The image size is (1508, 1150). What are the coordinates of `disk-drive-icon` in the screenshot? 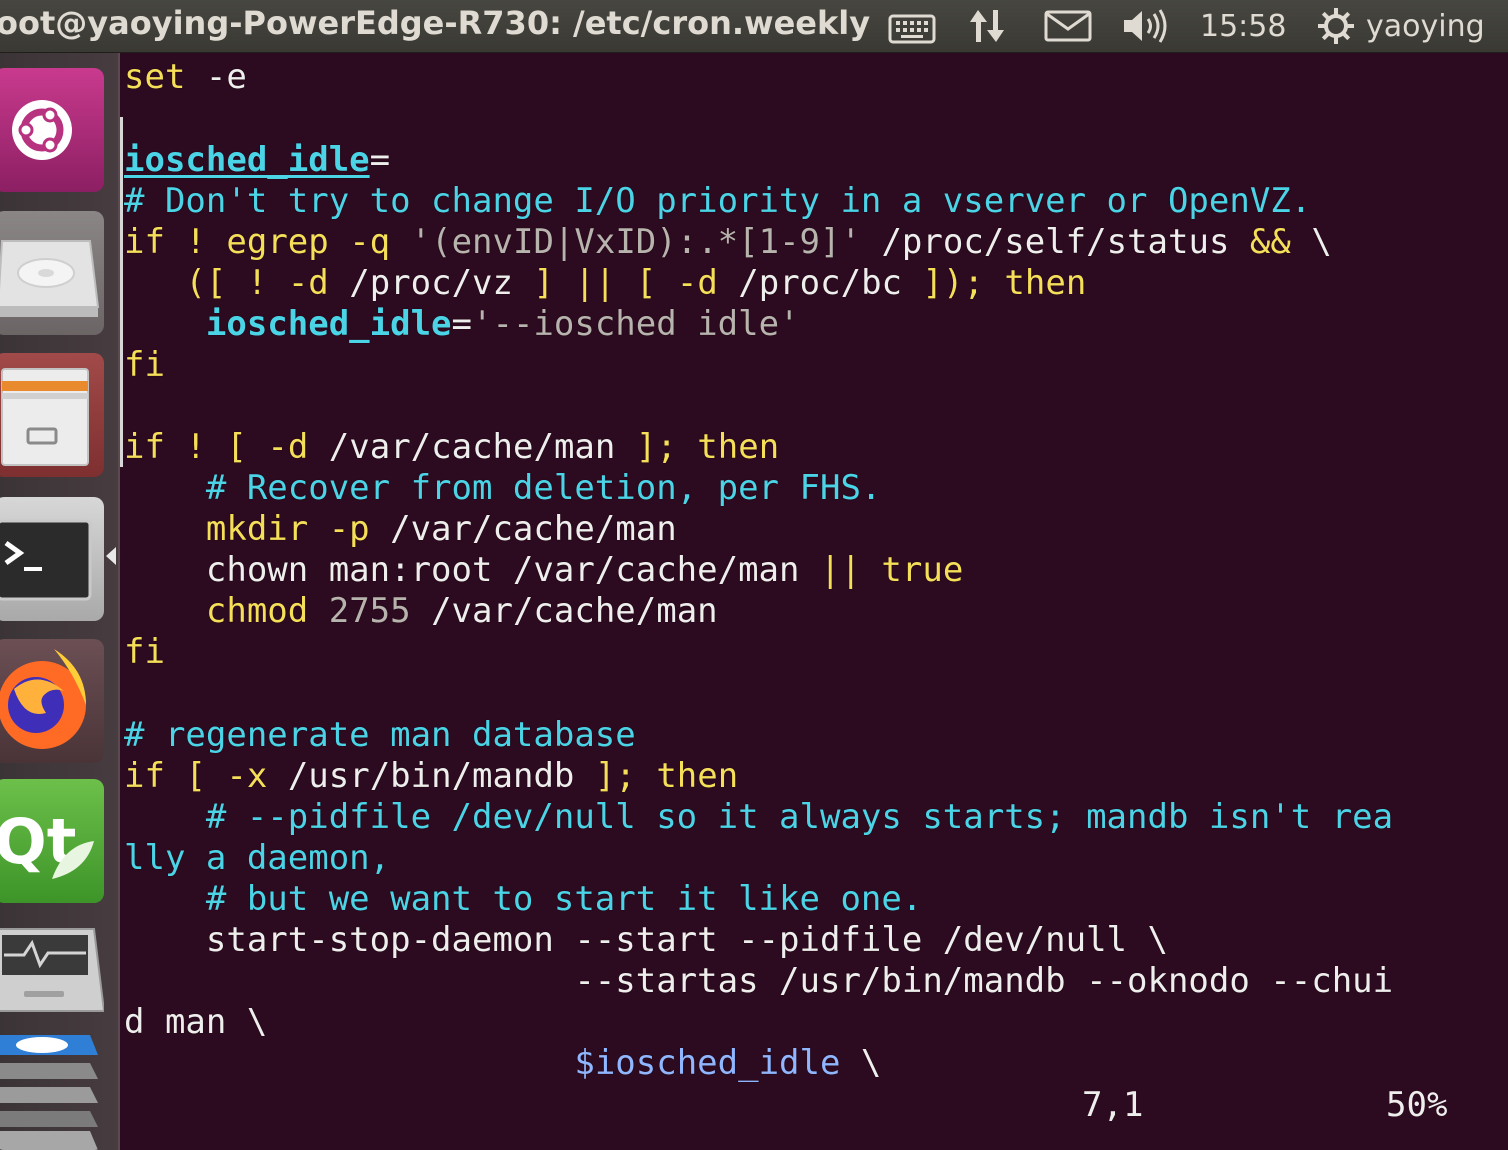 It's located at (52, 273).